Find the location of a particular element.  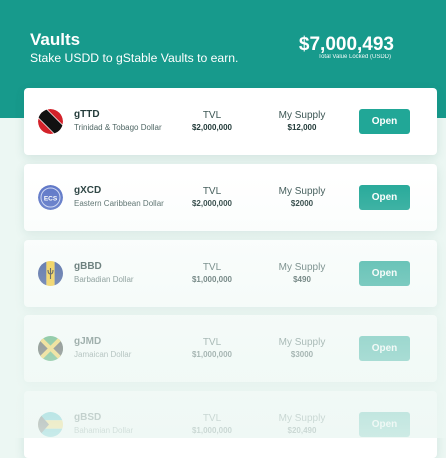

svg-text: ECS is located at coordinates (51, 198).